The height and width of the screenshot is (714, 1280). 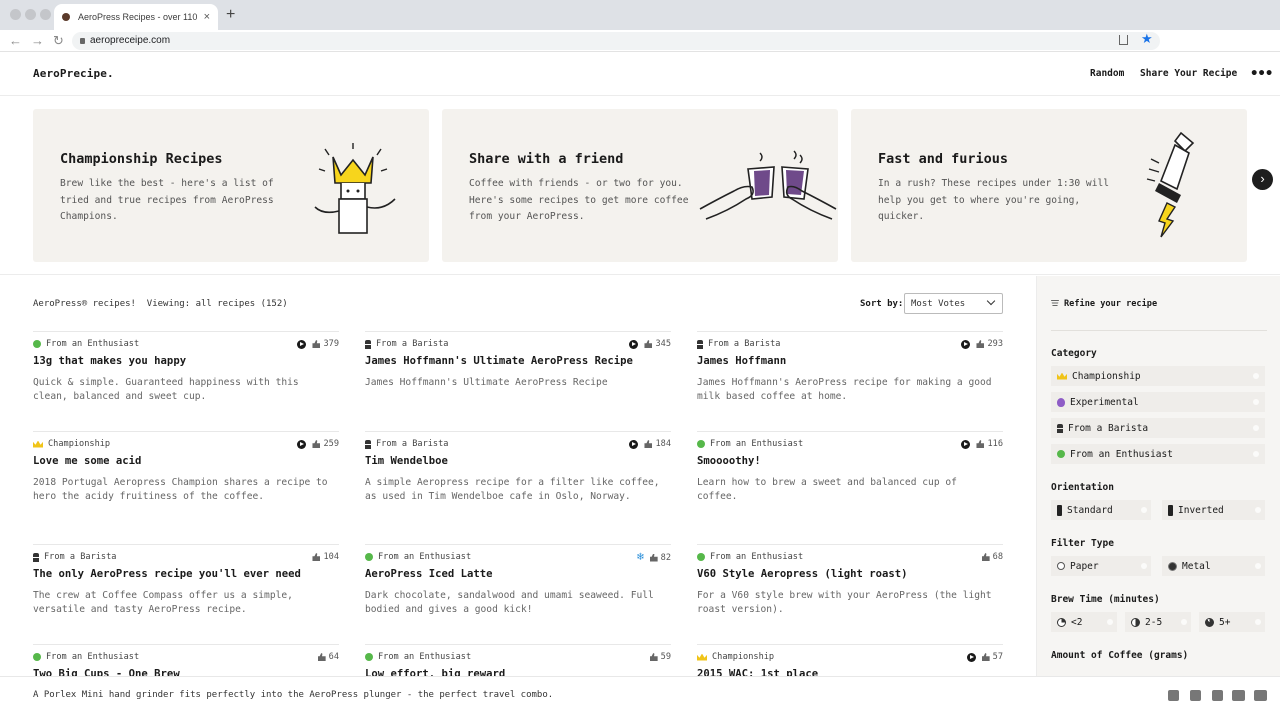 What do you see at coordinates (616, 41) in the screenshot?
I see `url-field: aeropreceipe.com` at bounding box center [616, 41].